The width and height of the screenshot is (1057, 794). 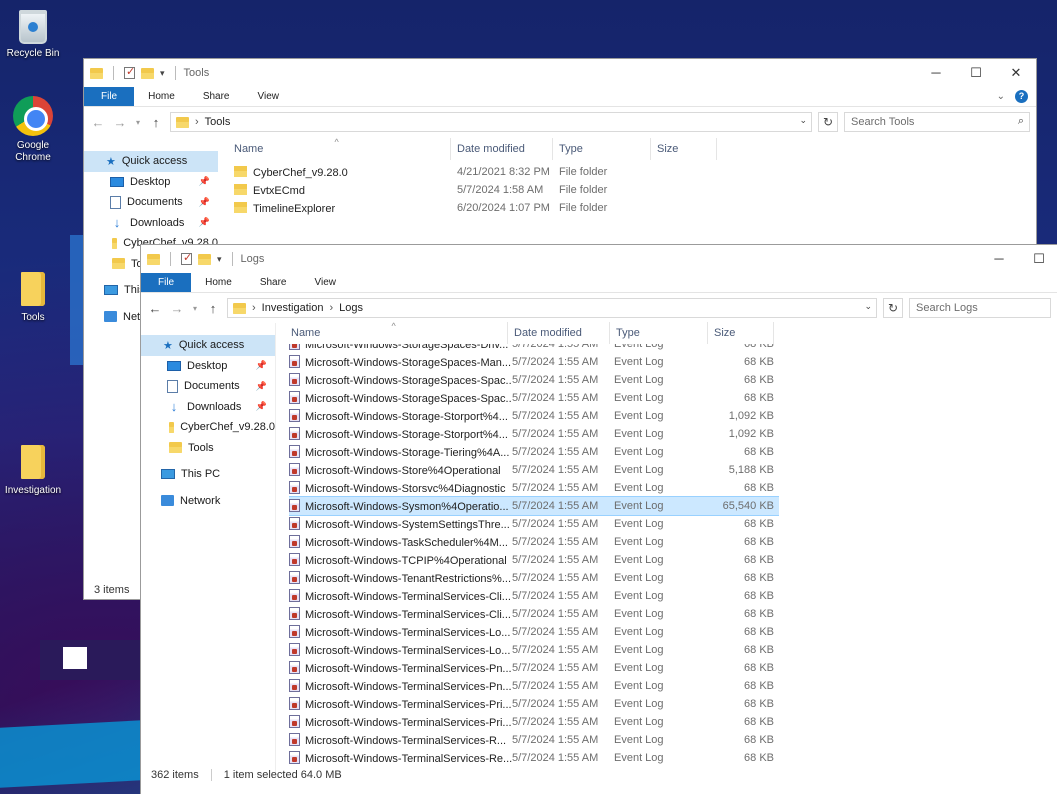 I want to click on expand-ribbon-icon: ⌄, so click(x=1001, y=96).